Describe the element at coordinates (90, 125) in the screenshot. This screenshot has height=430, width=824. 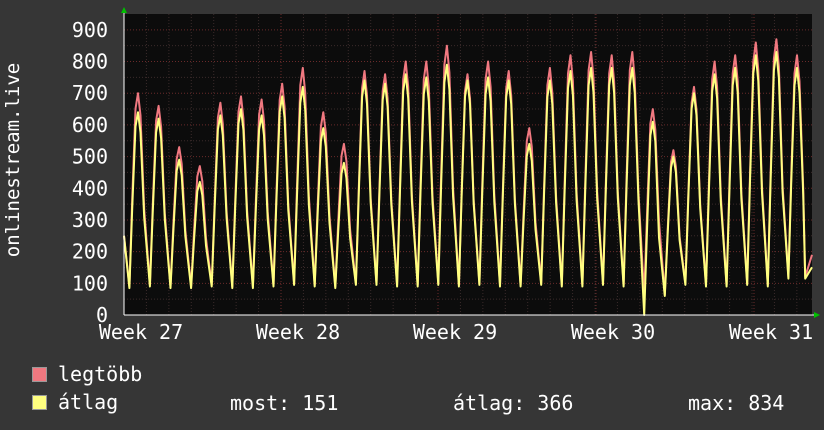
I see `y-tick-label: 600` at that location.